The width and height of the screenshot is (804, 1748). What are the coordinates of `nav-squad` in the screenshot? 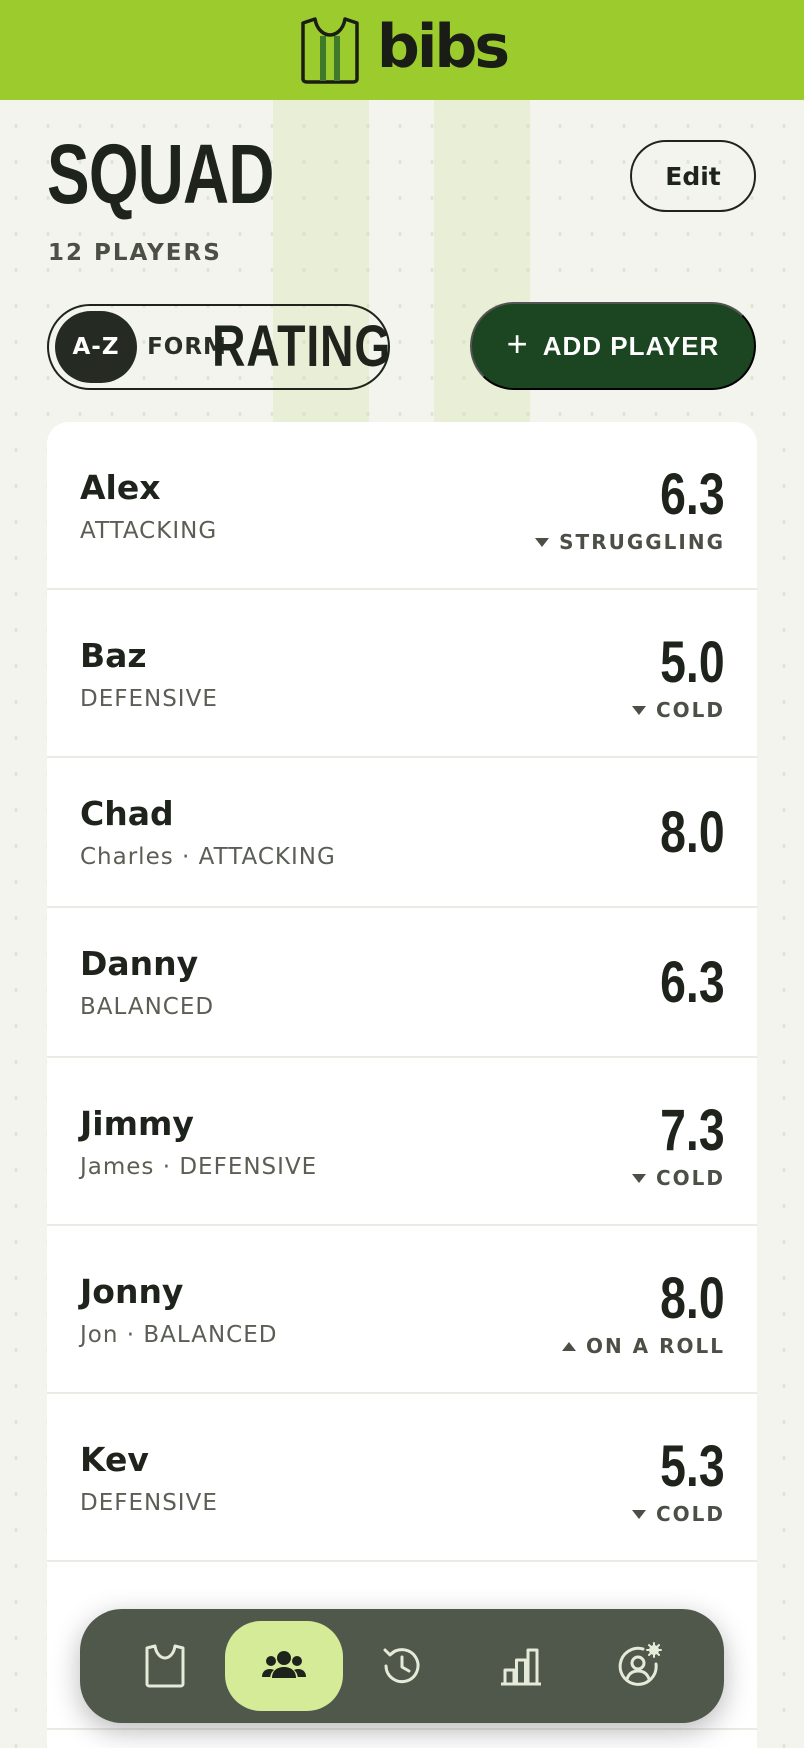 It's located at (283, 1666).